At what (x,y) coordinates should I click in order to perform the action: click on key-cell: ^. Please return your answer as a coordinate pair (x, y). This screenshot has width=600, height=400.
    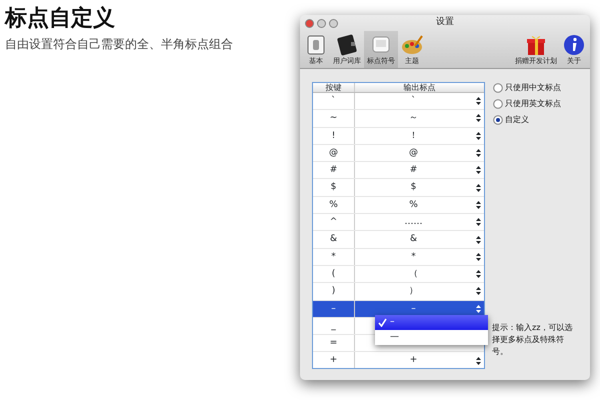
    Looking at the image, I should click on (334, 222).